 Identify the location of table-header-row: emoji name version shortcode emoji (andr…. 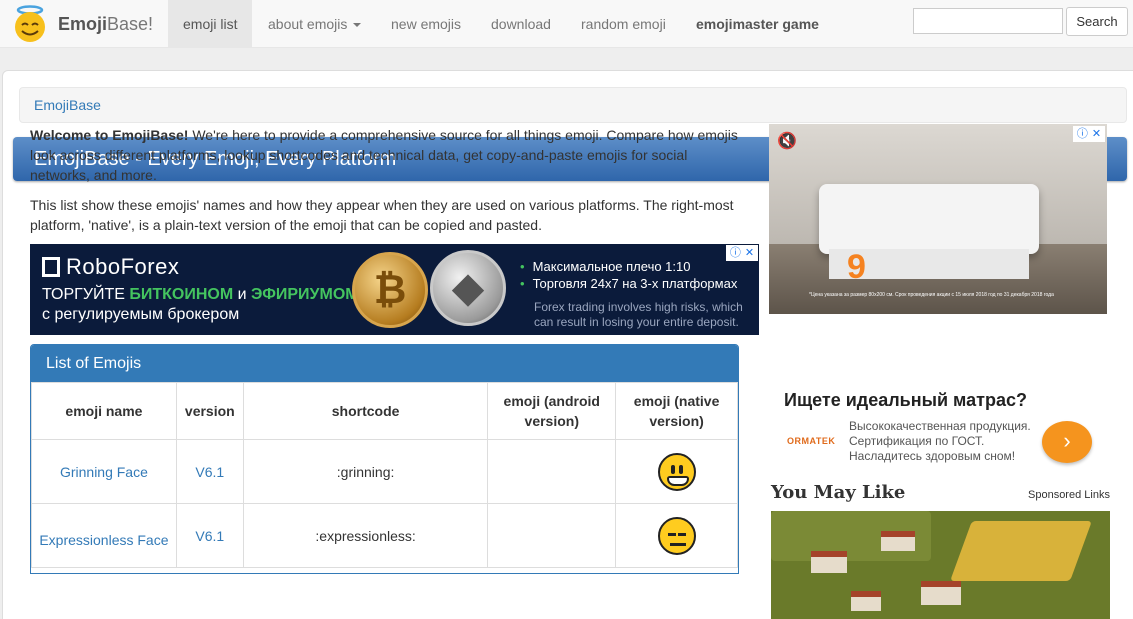
(384, 411).